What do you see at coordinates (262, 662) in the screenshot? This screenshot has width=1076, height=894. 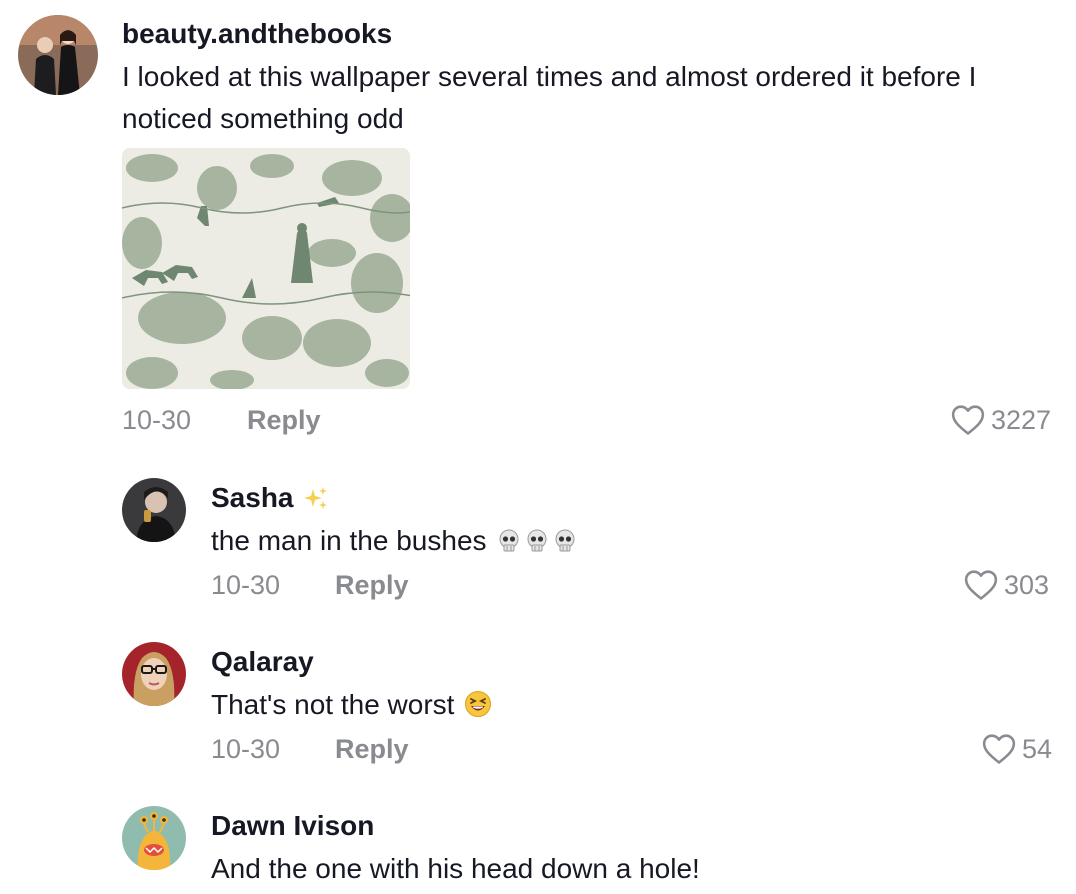 I see `comment-username: Qalaray` at bounding box center [262, 662].